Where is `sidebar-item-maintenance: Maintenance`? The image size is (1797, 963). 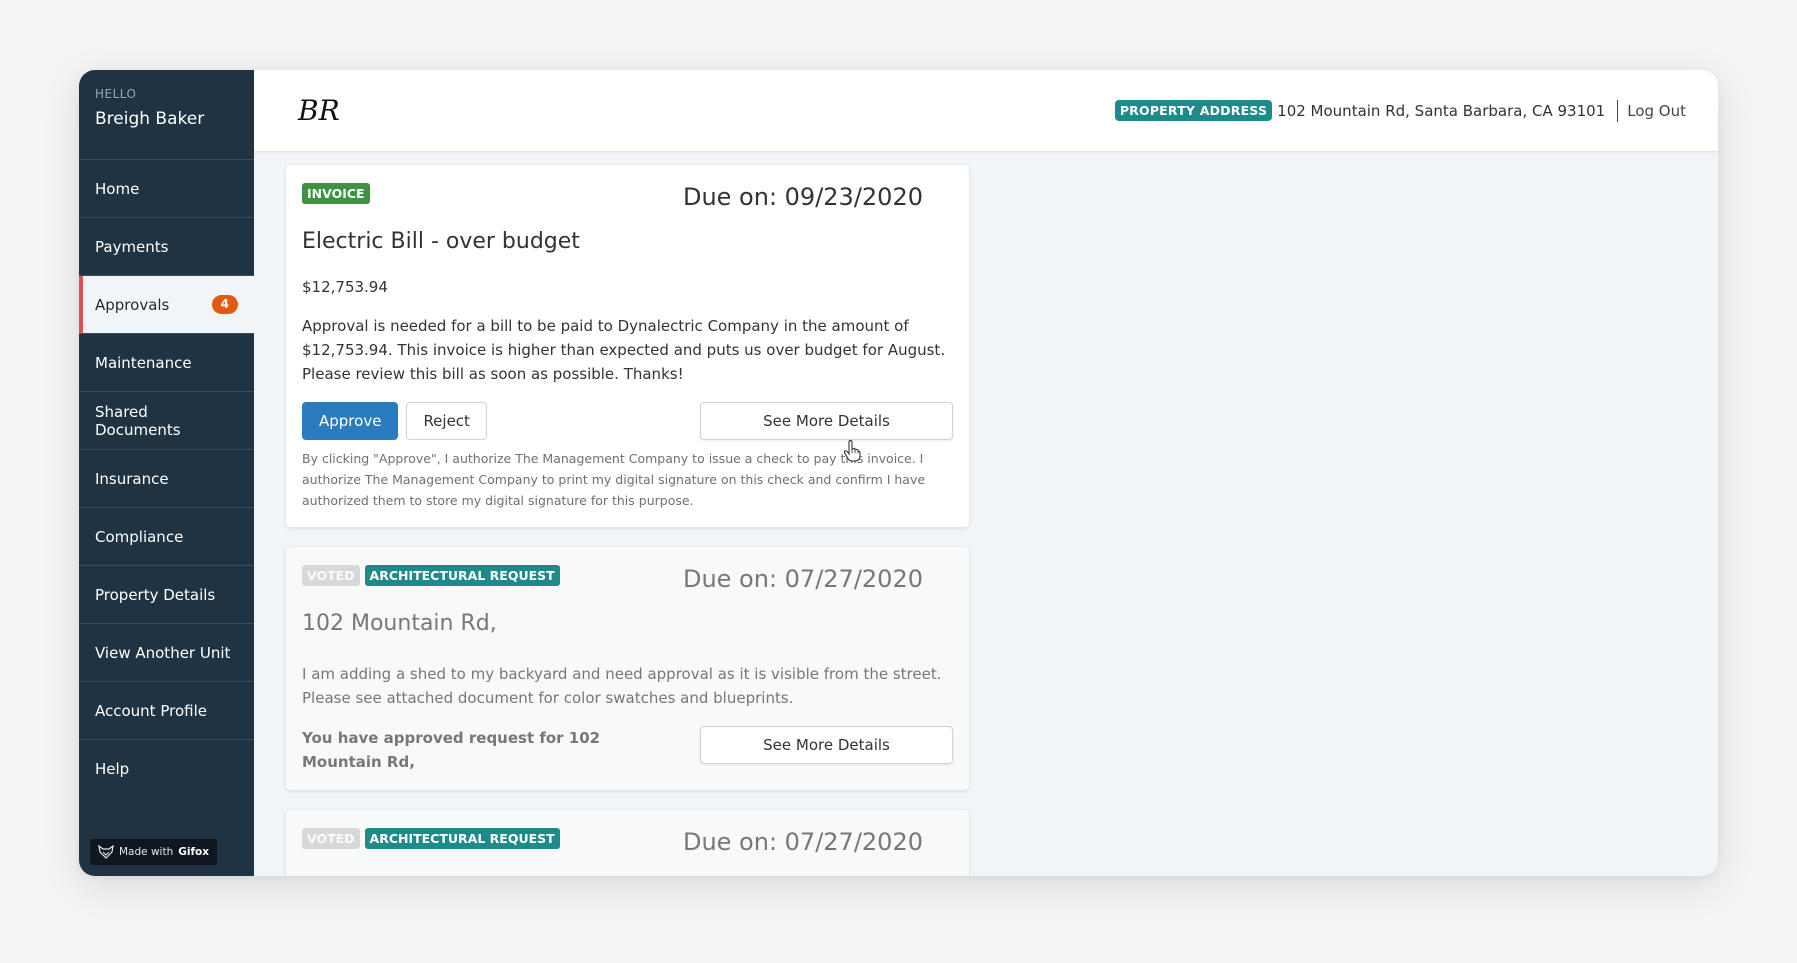 sidebar-item-maintenance: Maintenance is located at coordinates (166, 363).